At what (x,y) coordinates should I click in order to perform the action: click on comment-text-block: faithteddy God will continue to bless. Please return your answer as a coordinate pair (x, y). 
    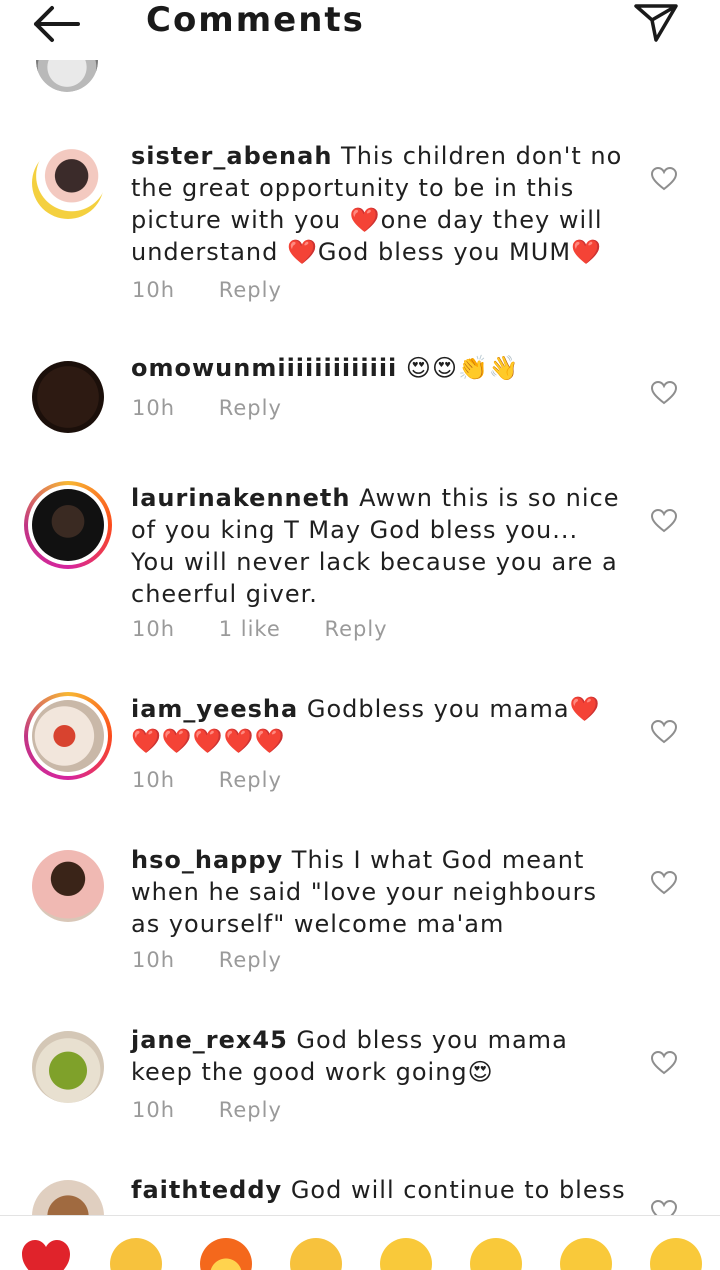
    Looking at the image, I should click on (381, 1190).